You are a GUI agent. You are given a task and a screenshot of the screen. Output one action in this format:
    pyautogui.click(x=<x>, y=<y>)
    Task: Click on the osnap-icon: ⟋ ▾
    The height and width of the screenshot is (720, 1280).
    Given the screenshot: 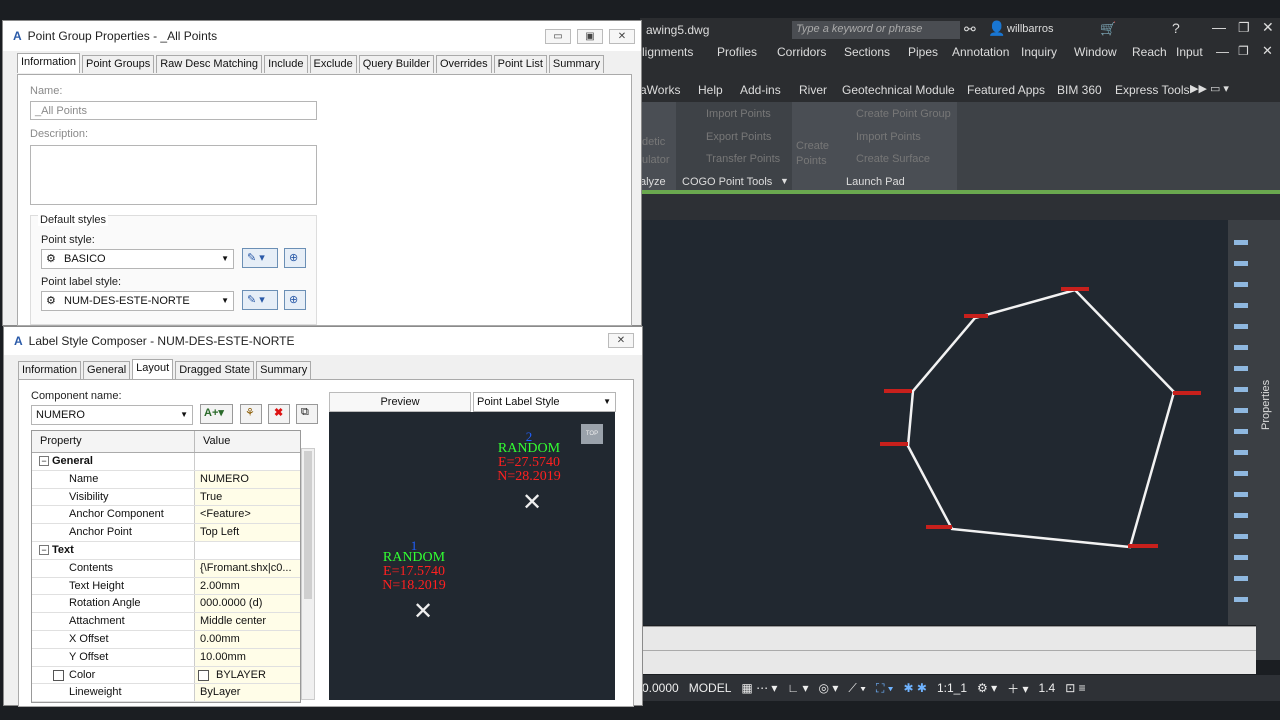 What is the action you would take?
    pyautogui.click(x=857, y=688)
    